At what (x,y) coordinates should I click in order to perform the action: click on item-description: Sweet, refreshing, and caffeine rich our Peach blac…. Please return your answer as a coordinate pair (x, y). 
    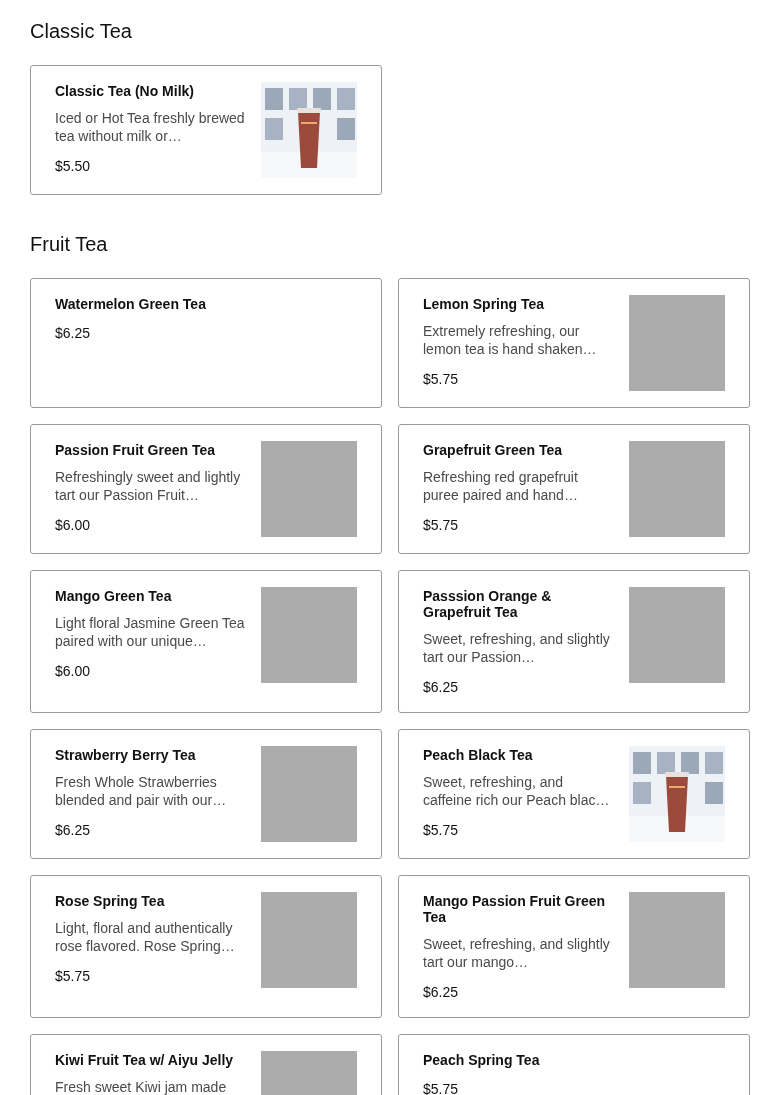
    Looking at the image, I should click on (517, 791).